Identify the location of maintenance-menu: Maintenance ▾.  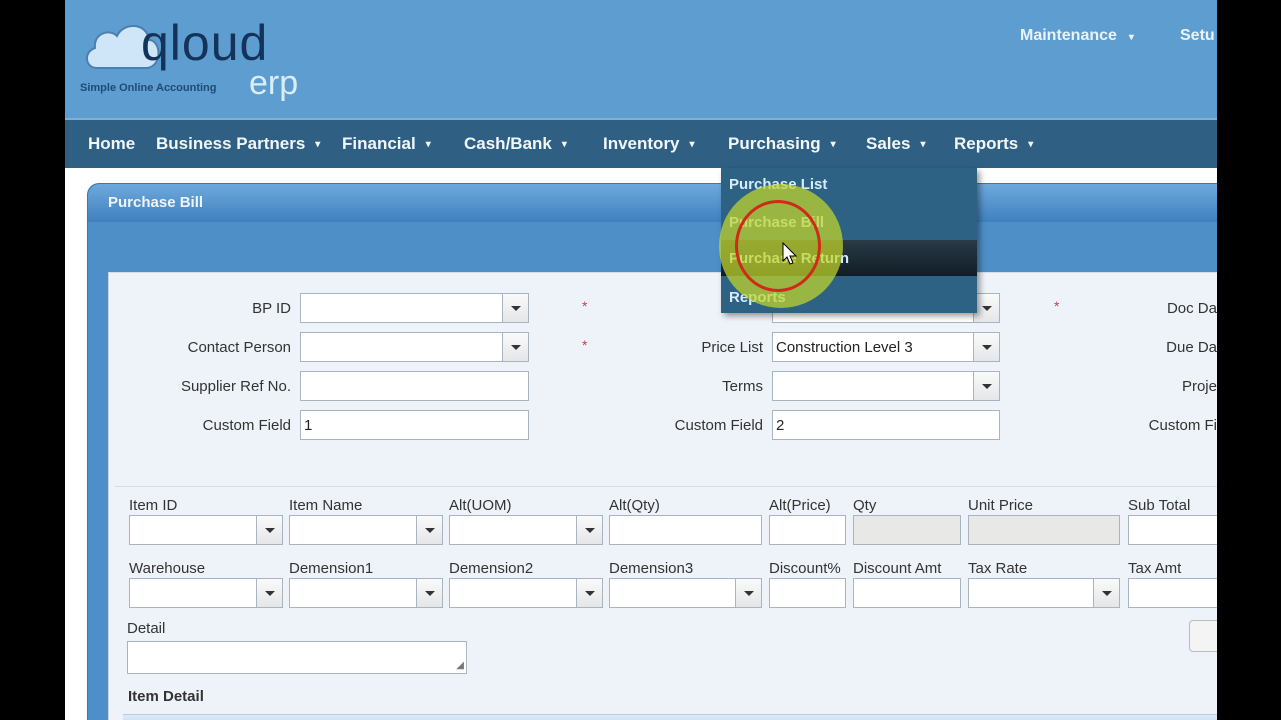
(1077, 36).